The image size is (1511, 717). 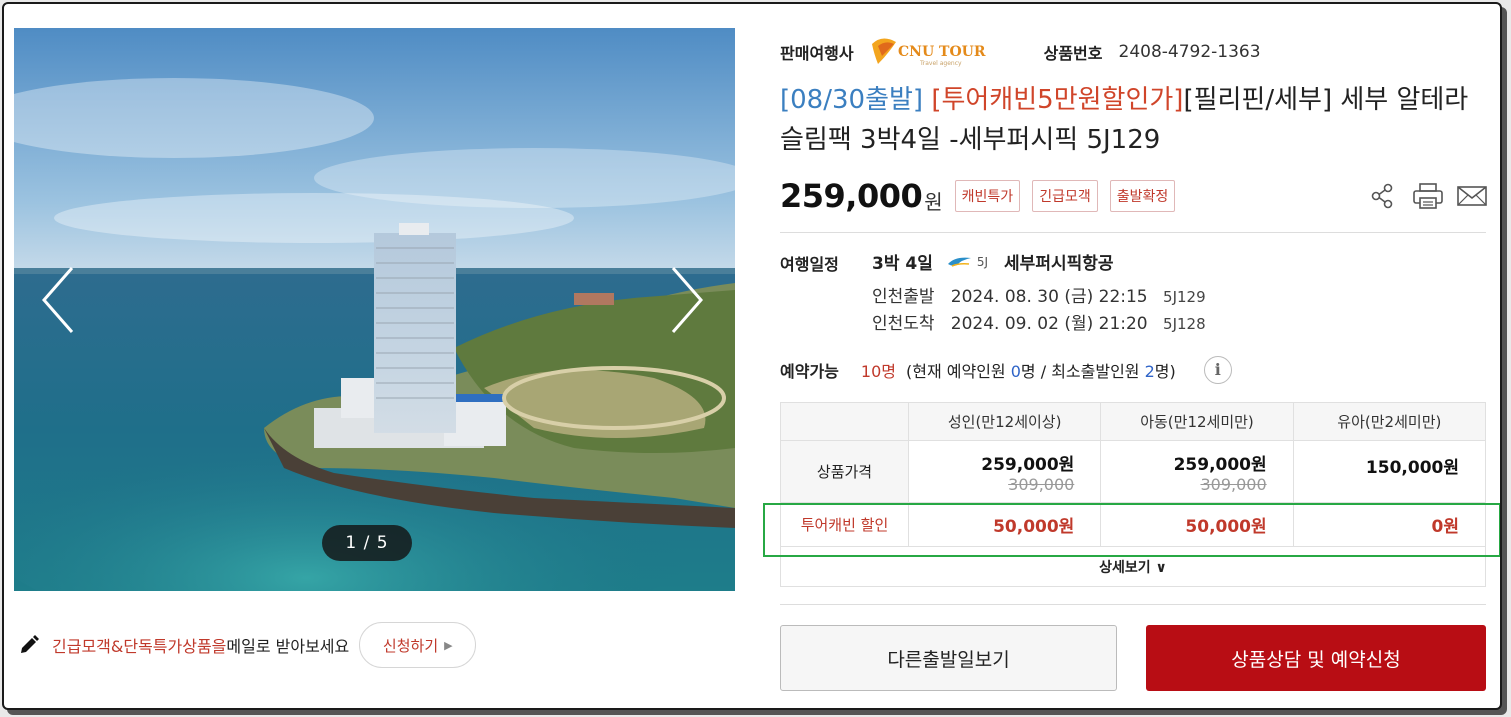 What do you see at coordinates (851, 196) in the screenshot?
I see `price-amount: 259,000` at bounding box center [851, 196].